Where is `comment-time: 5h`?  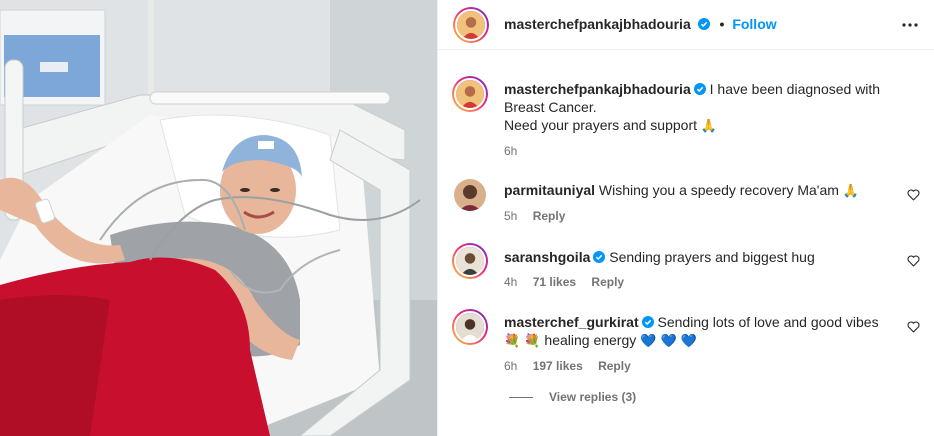
comment-time: 5h is located at coordinates (511, 216).